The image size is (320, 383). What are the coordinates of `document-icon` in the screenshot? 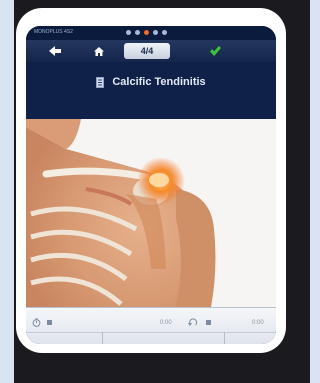 It's located at (100, 82).